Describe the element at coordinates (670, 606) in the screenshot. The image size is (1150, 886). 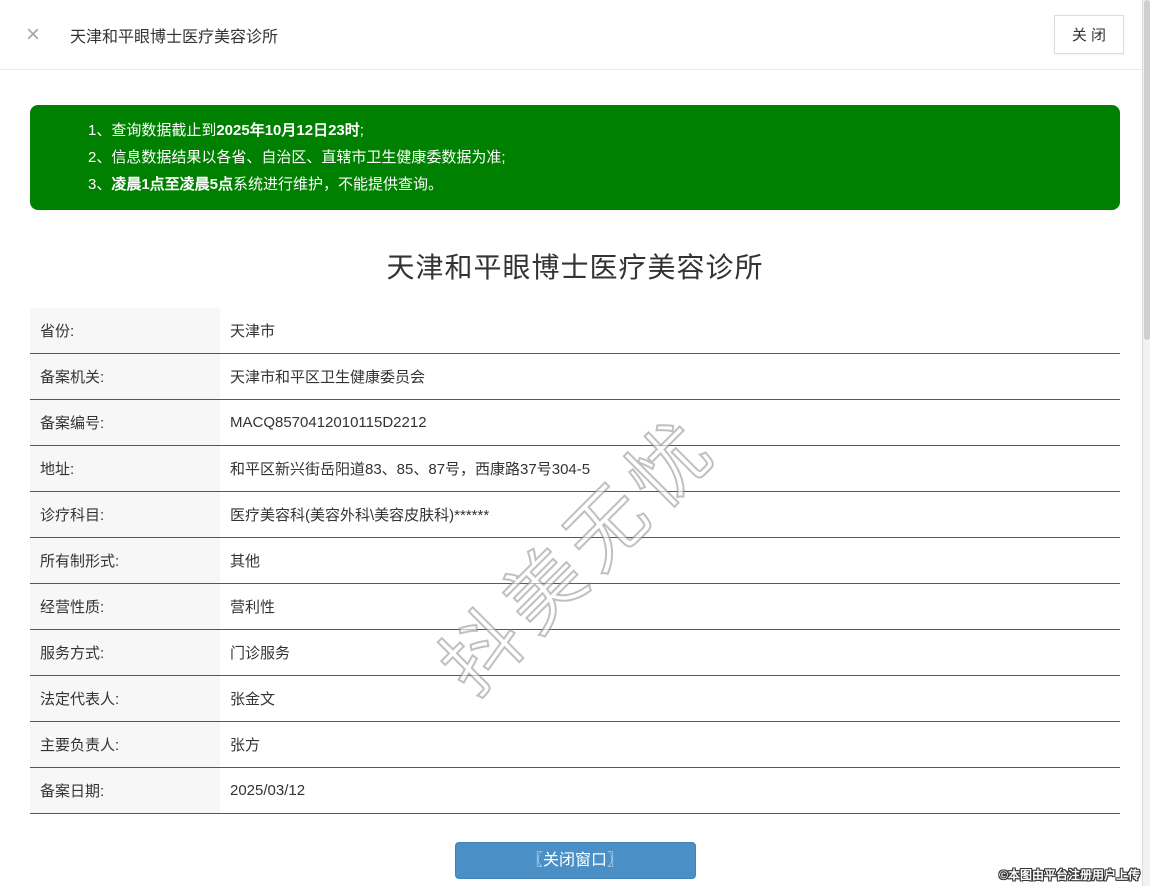
I see `row-value: 营利性` at that location.